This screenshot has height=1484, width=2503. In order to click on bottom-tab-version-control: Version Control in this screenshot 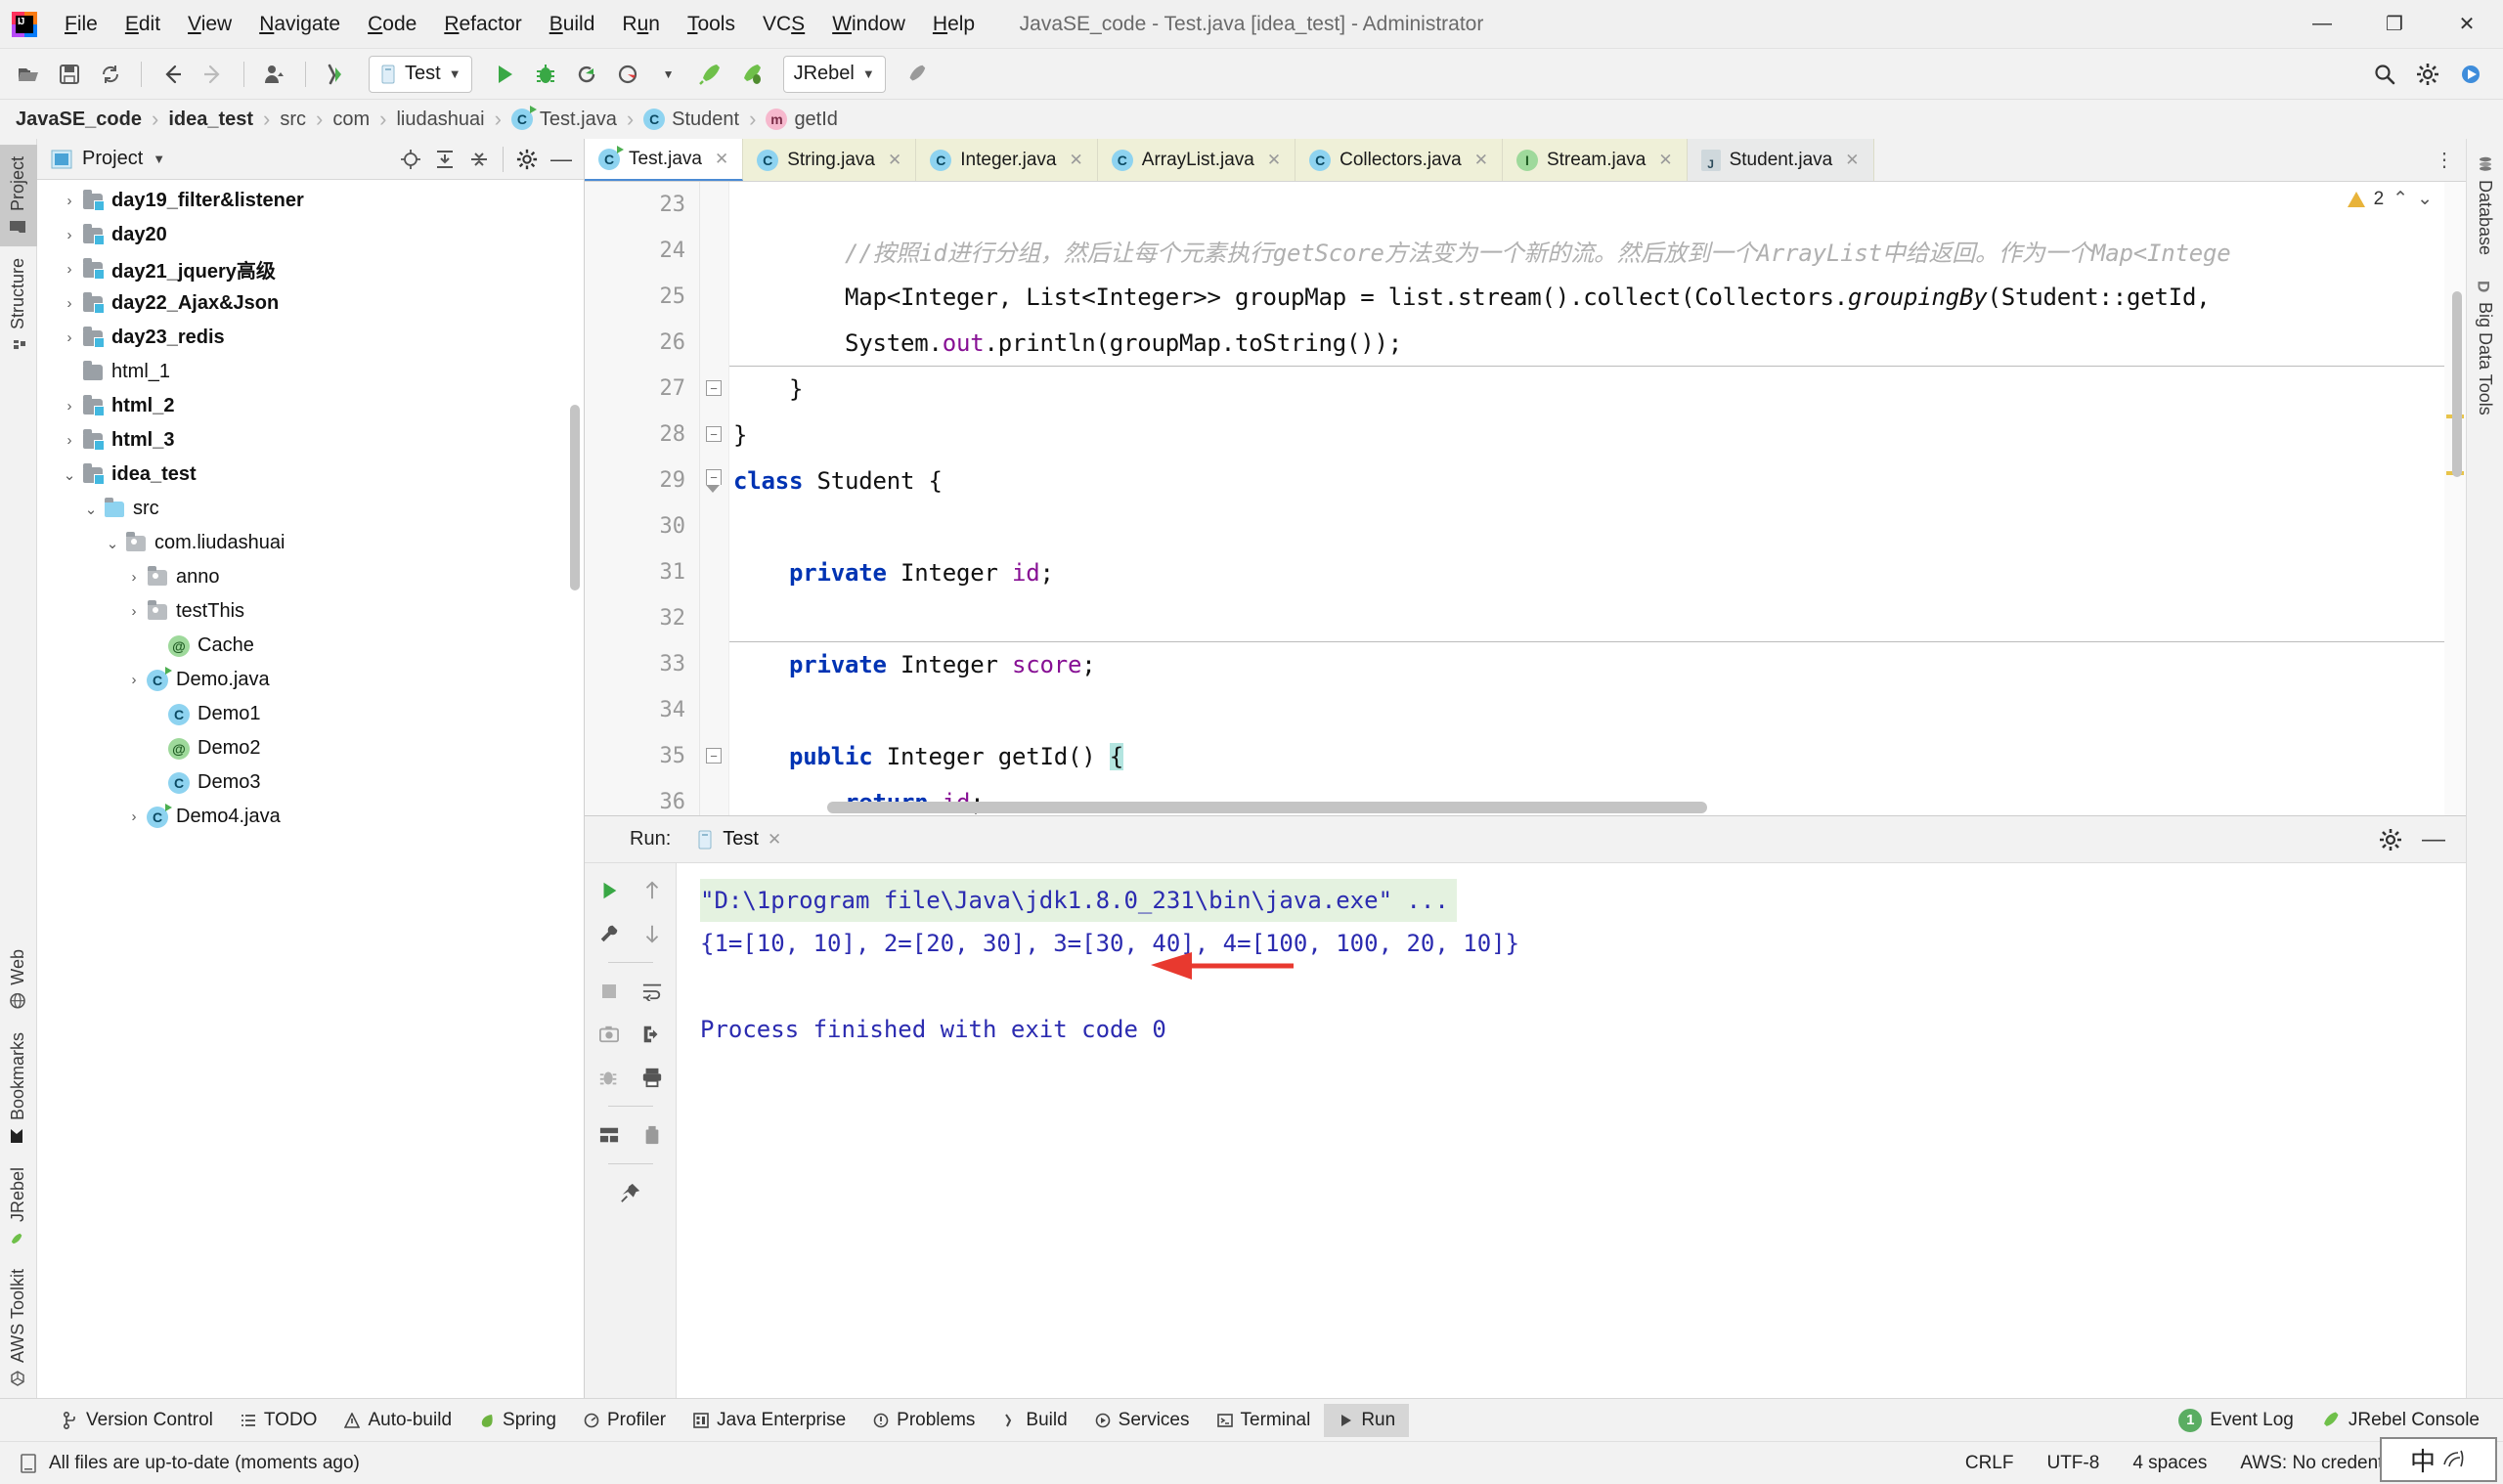, I will do `click(138, 1420)`.